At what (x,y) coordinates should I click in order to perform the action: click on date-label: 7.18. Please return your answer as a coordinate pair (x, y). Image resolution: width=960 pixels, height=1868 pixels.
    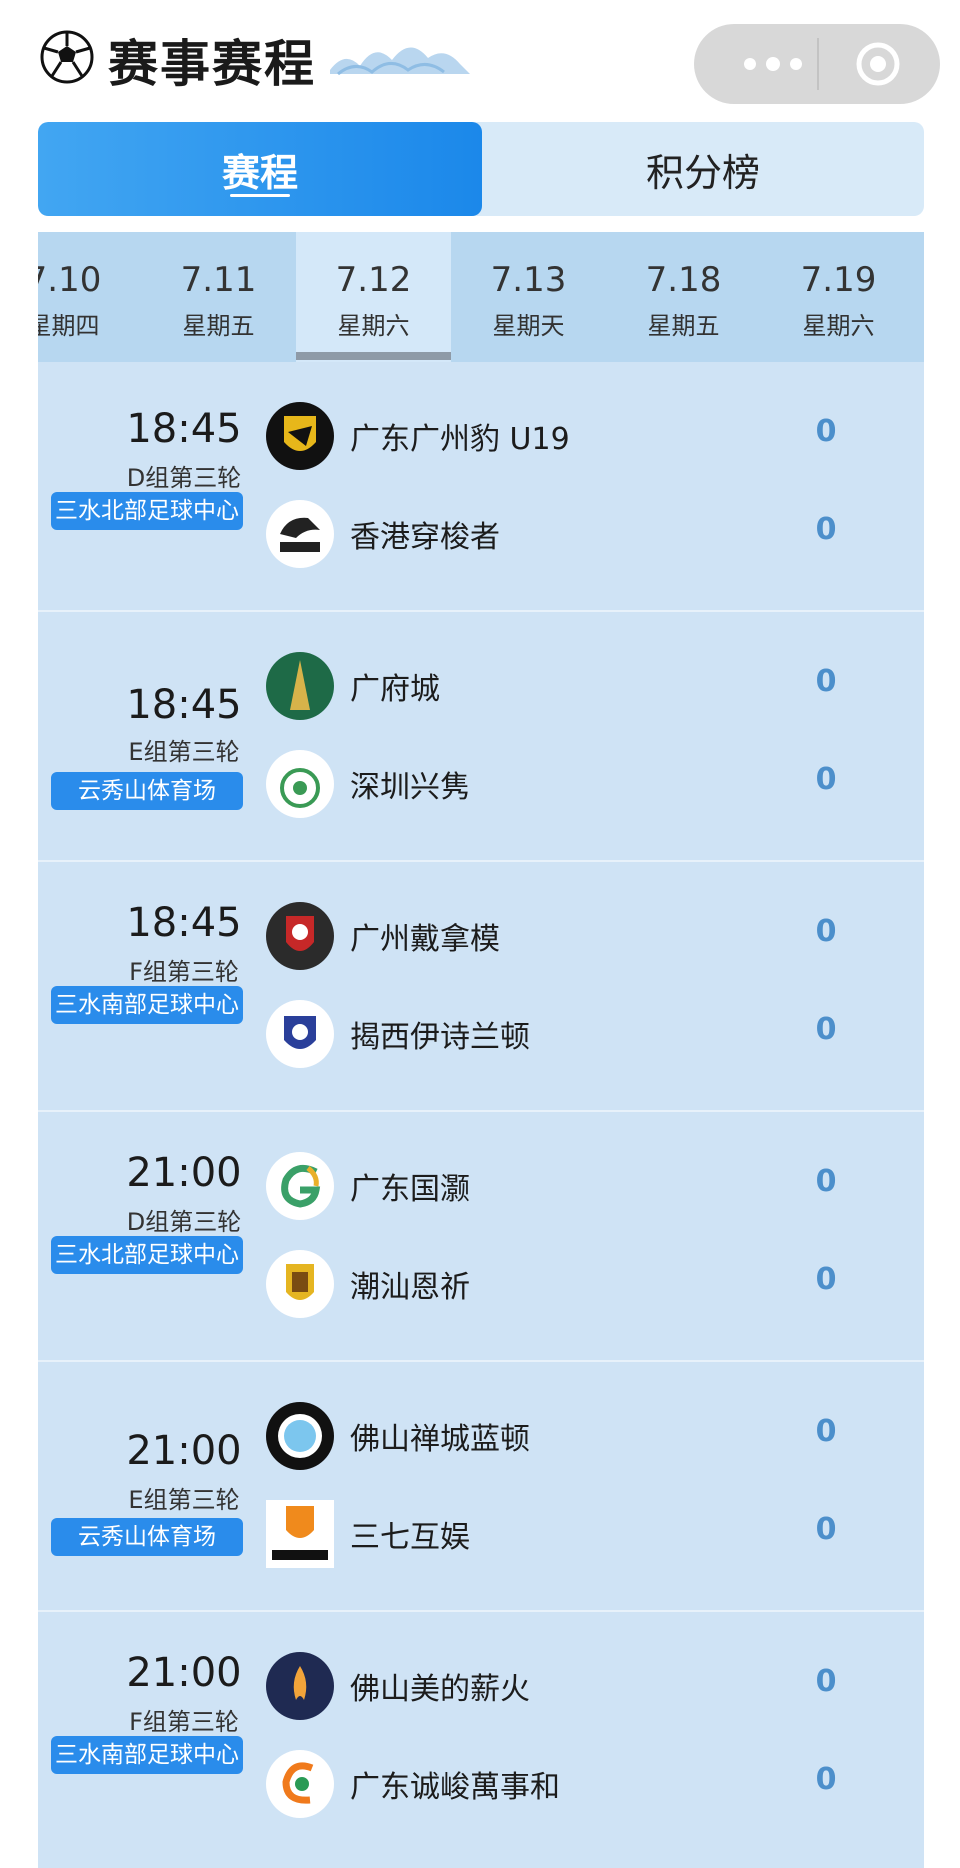
    Looking at the image, I should click on (683, 280).